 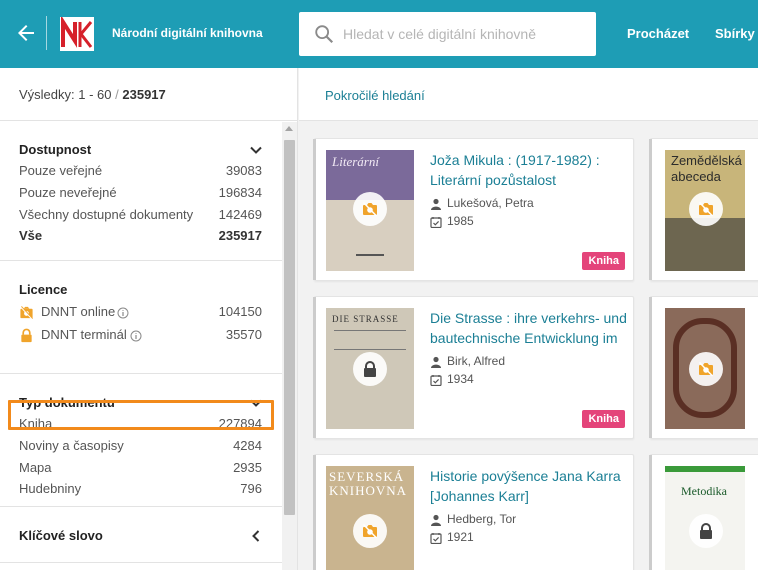 I want to click on search-box, so click(x=447, y=34).